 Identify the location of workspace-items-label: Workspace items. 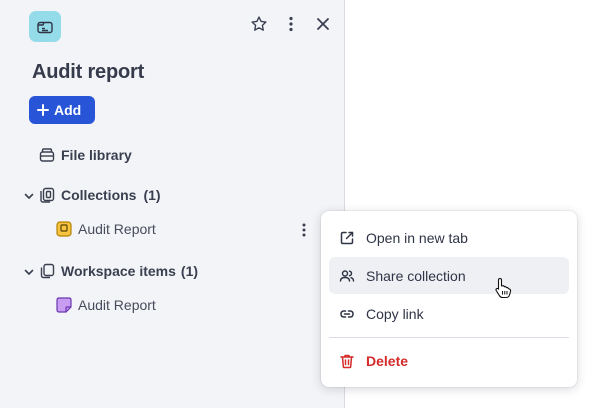
(118, 271).